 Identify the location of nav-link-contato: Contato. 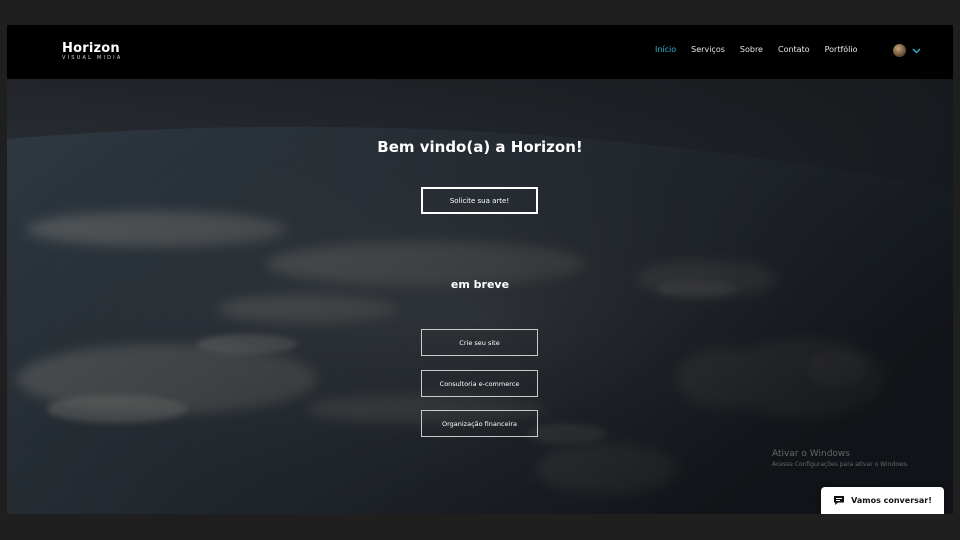
(794, 49).